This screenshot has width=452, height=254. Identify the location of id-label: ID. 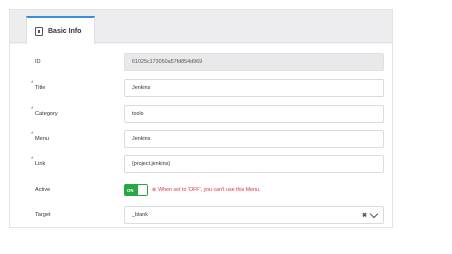
(38, 62).